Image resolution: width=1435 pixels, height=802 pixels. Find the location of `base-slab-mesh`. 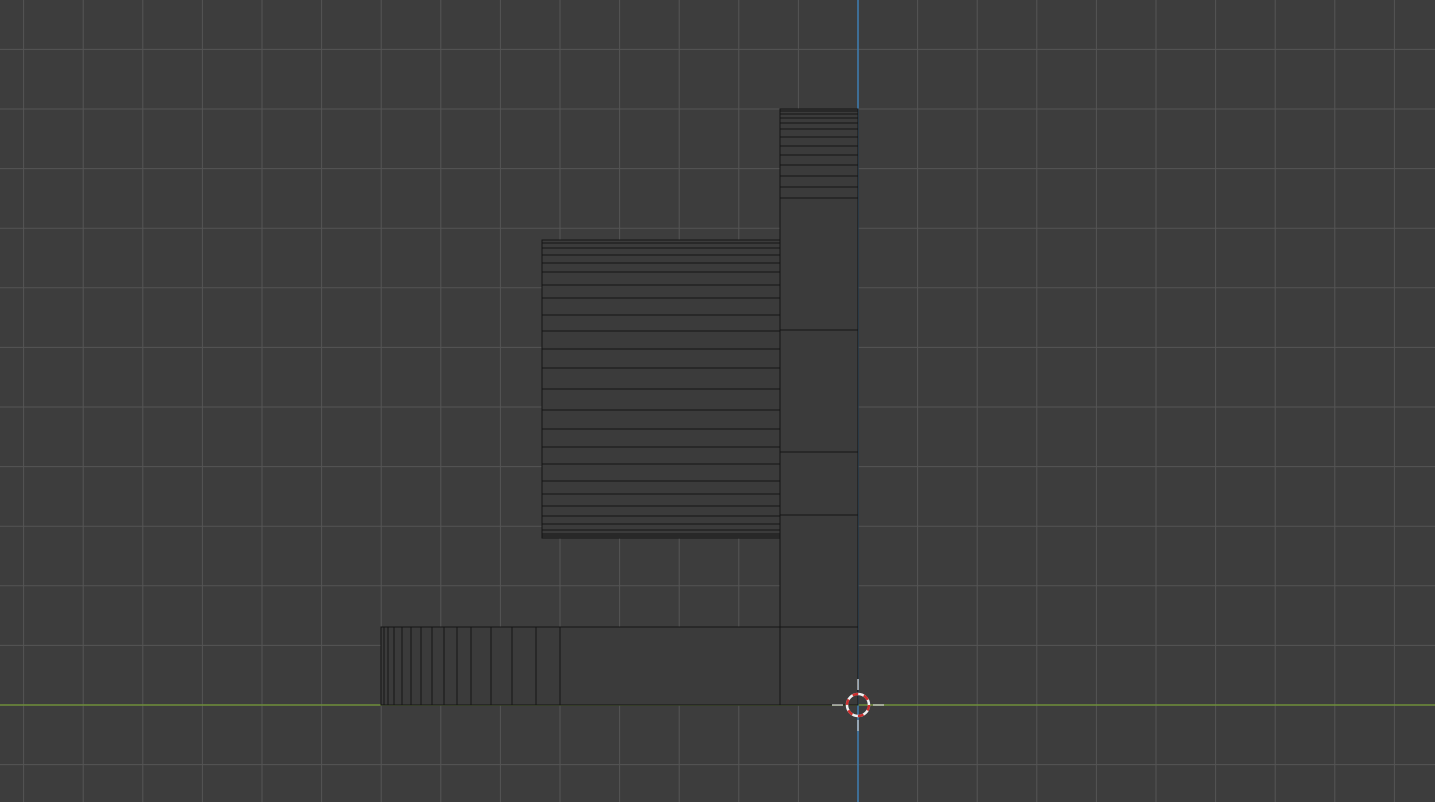

base-slab-mesh is located at coordinates (619, 666).